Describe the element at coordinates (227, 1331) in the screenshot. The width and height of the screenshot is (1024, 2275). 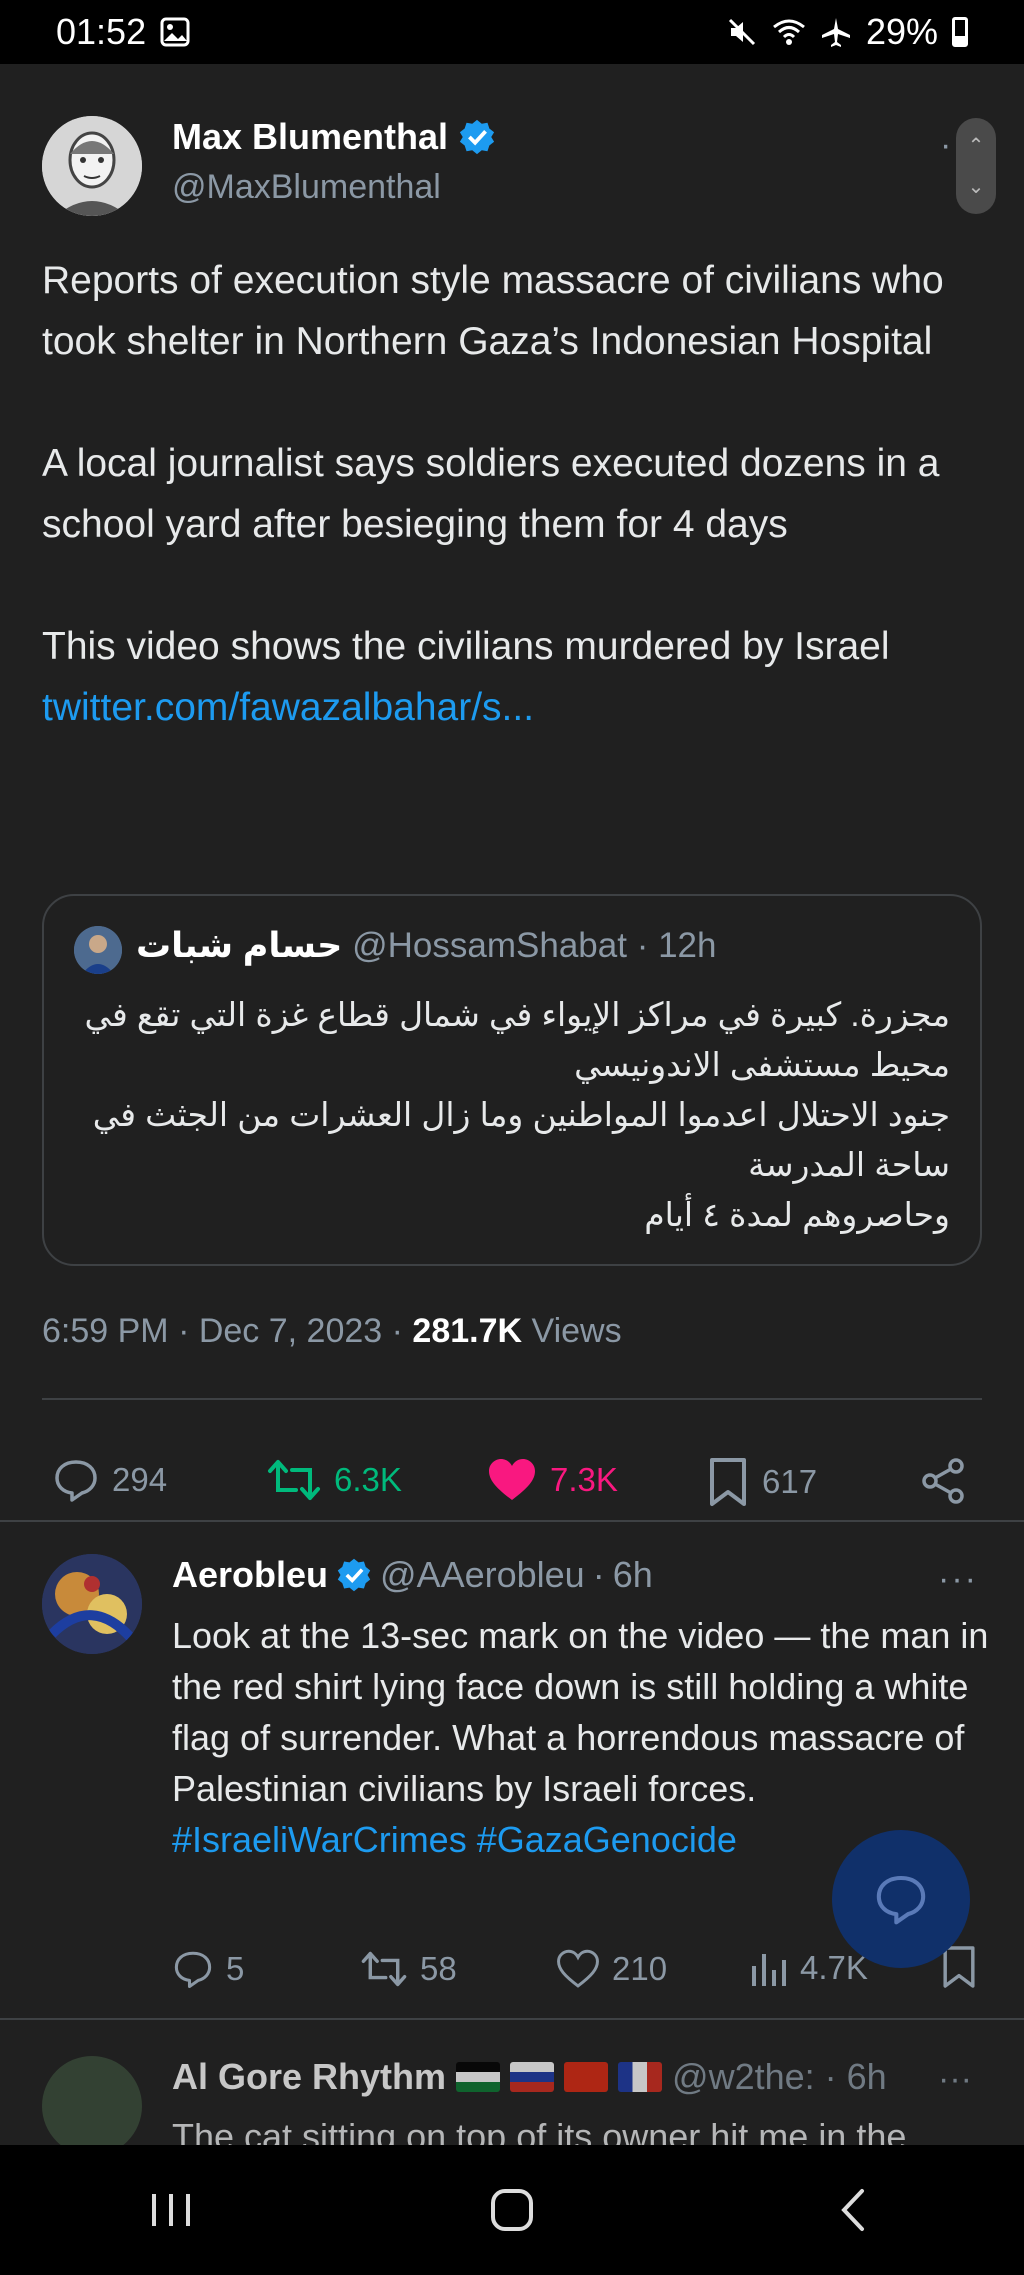
I see `tweet-timestamp: 6:59 PM · Dec 7, 2023 ·` at that location.